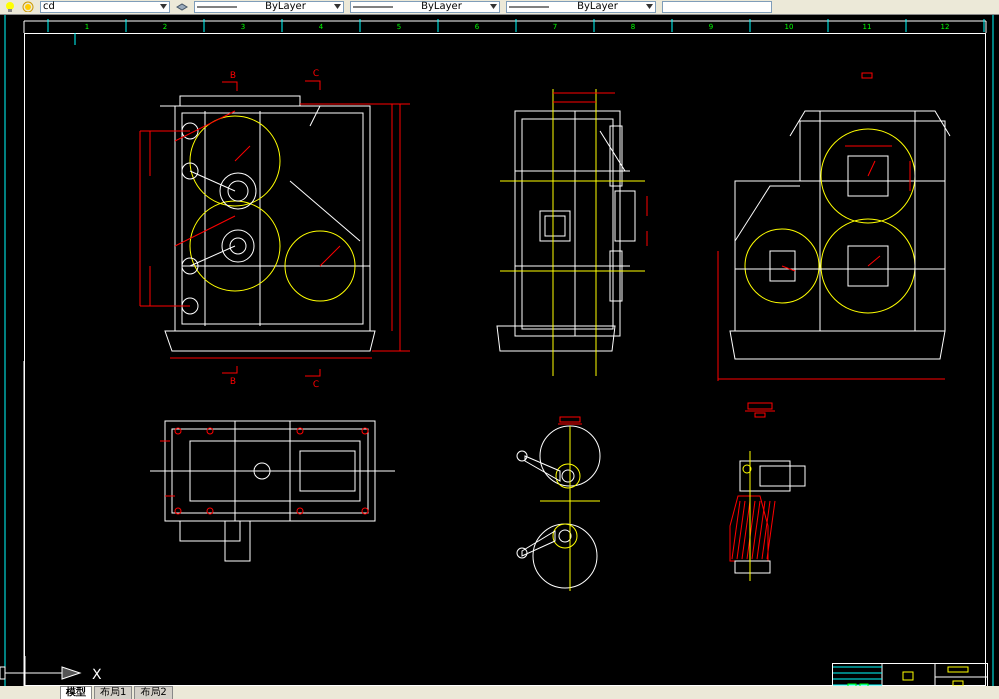  Describe the element at coordinates (97, 674) in the screenshot. I see `axis-label: X` at that location.